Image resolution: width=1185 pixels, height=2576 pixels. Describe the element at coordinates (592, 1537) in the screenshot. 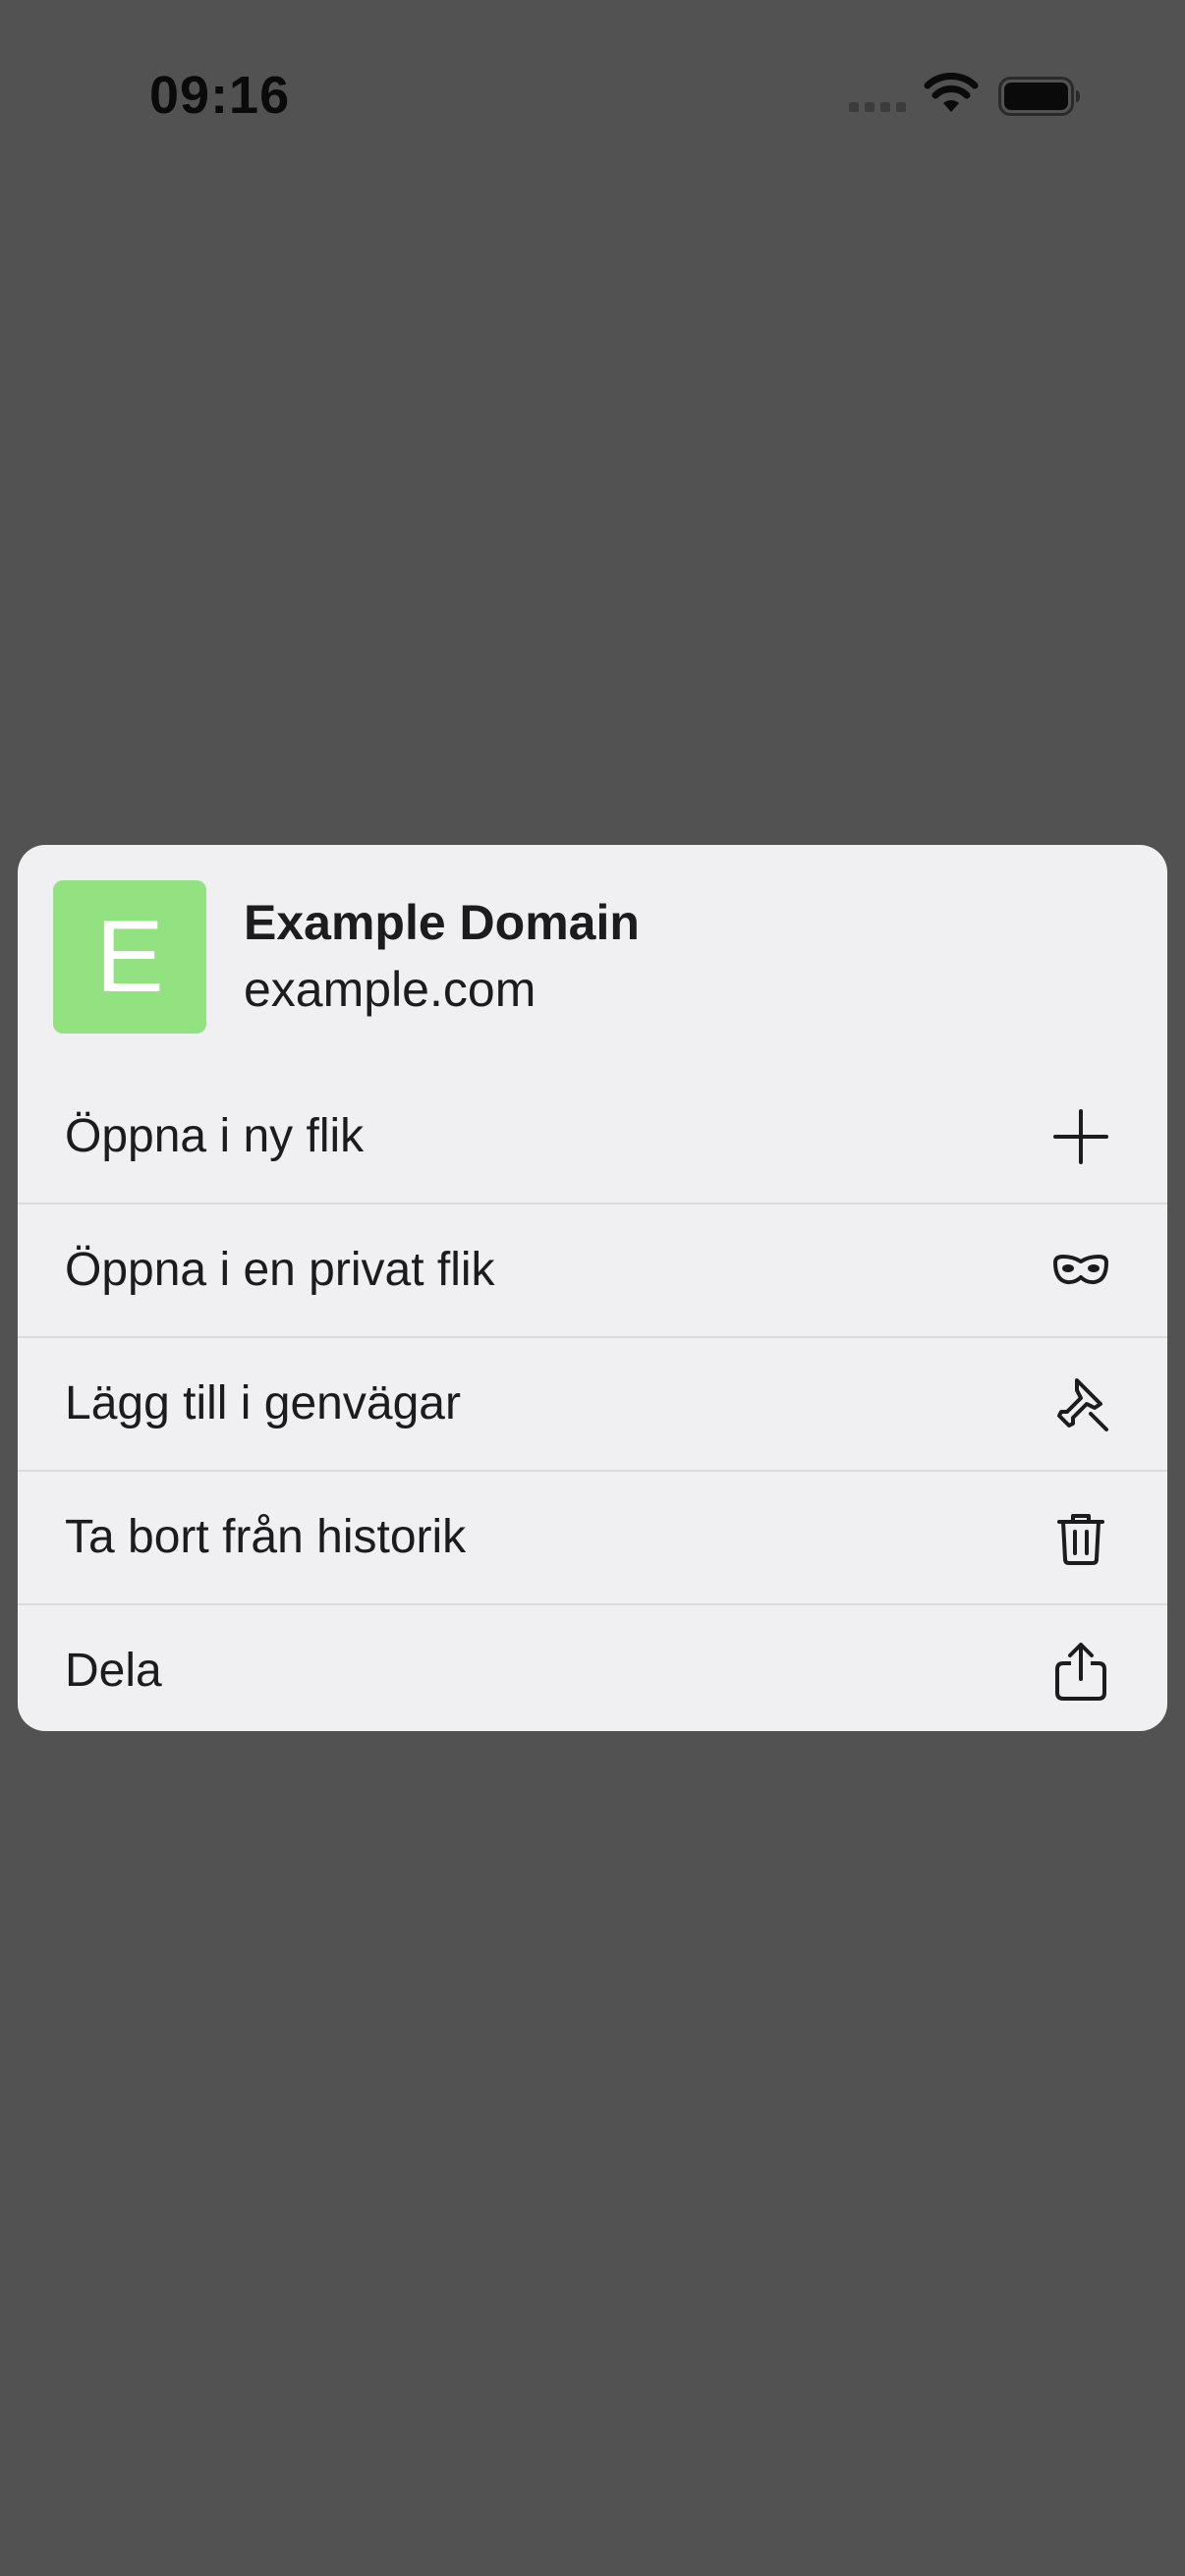

I see `menu-item-remove-from-history: Ta bort från historik` at that location.